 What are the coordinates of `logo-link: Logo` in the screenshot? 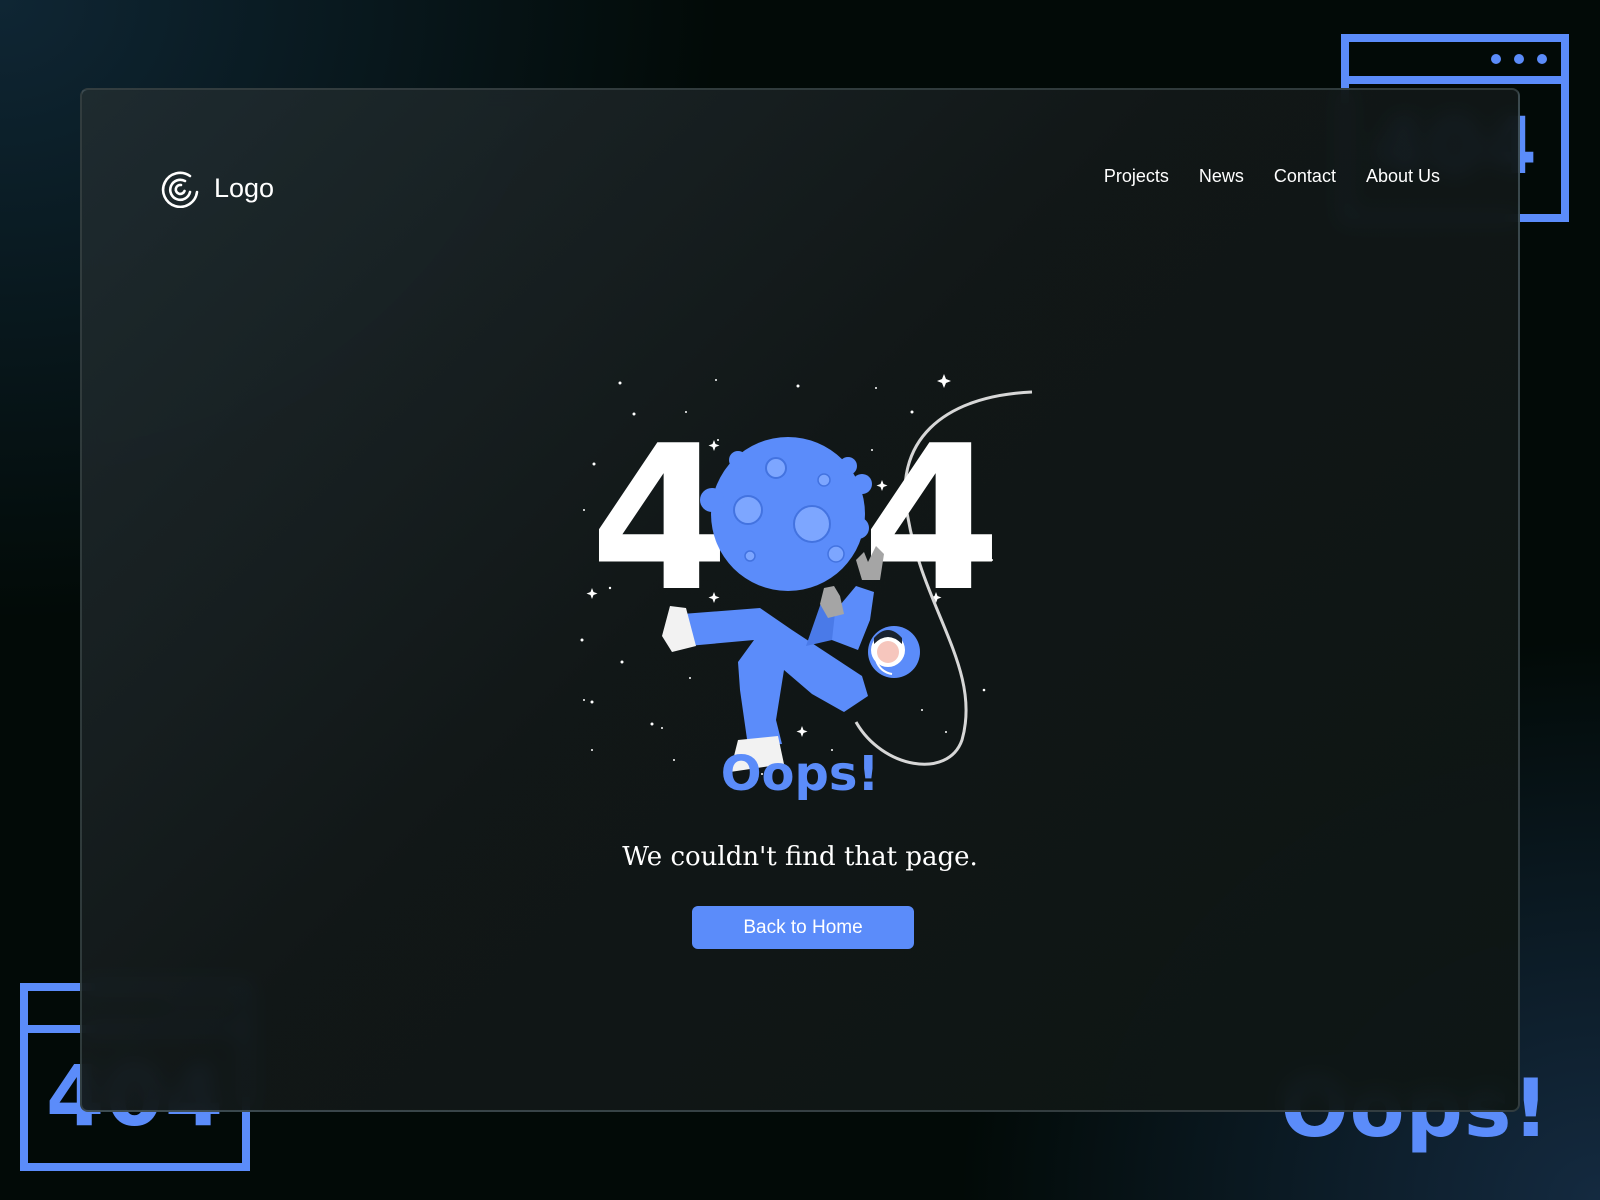 It's located at (217, 188).